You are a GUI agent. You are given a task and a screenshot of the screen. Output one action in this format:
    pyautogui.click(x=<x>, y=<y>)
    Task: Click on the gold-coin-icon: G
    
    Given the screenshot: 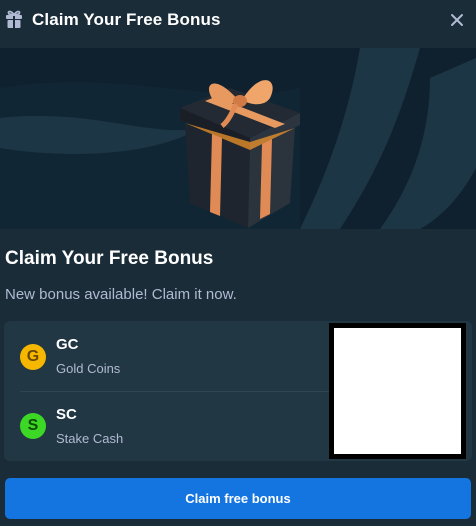 What is the action you would take?
    pyautogui.click(x=33, y=357)
    